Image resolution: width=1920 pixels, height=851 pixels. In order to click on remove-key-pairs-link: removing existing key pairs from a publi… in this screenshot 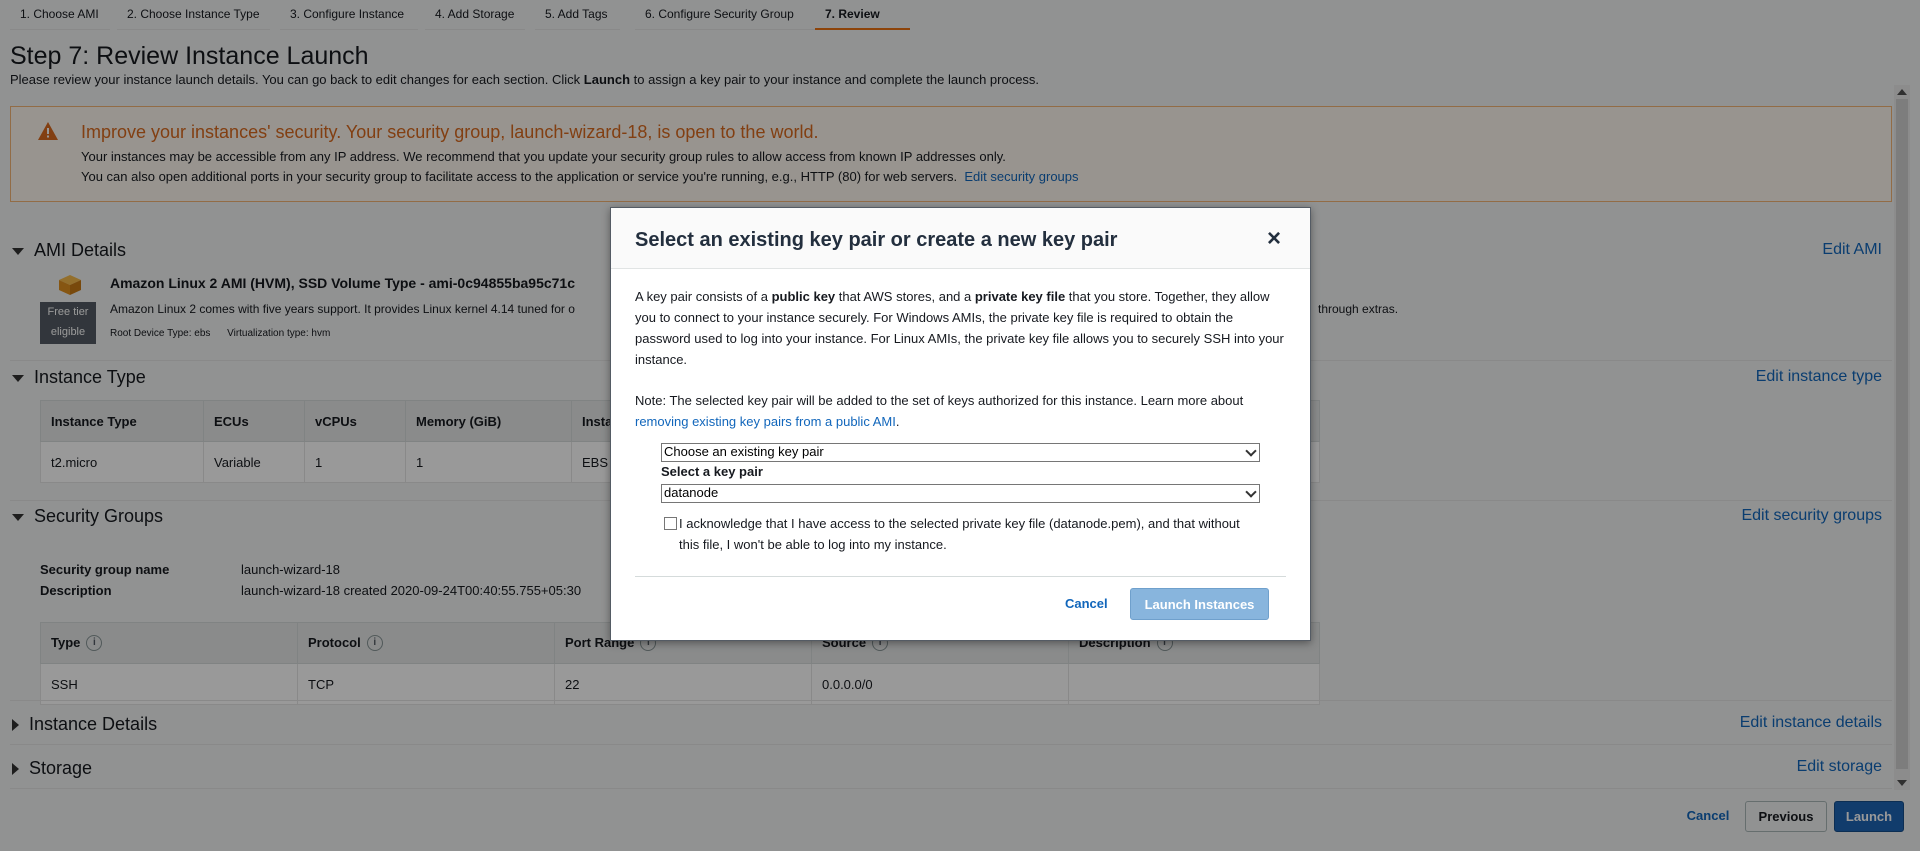, I will do `click(765, 421)`.